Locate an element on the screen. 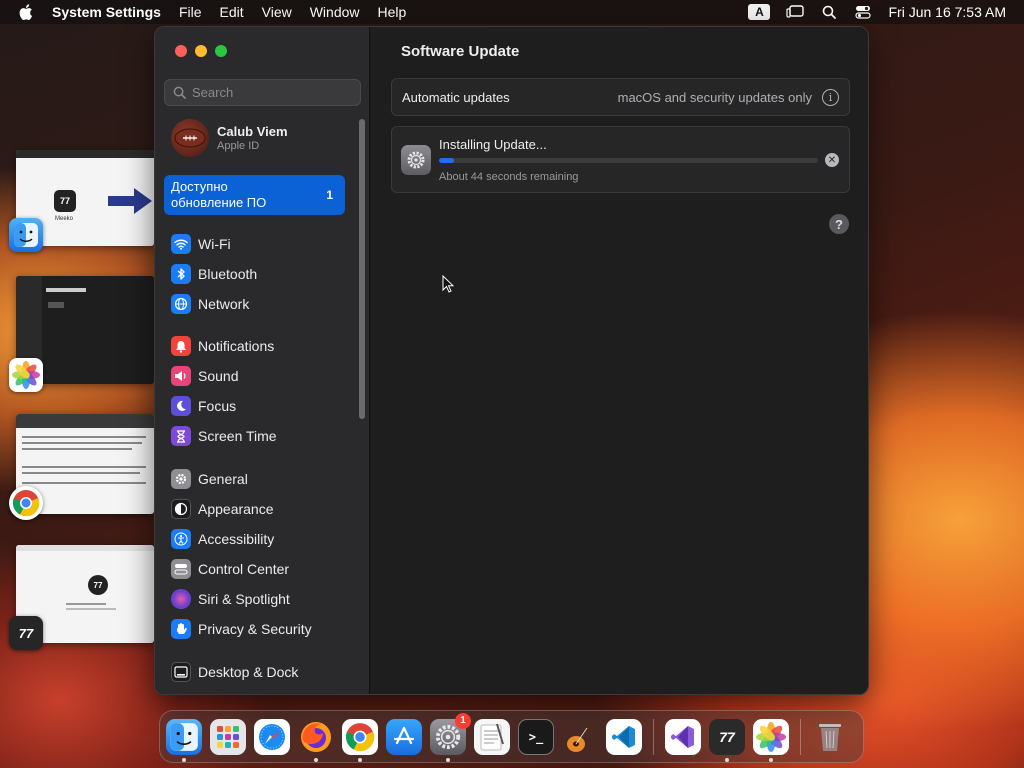 Image resolution: width=1024 pixels, height=768 pixels. dock-launchpad-icon is located at coordinates (228, 736).